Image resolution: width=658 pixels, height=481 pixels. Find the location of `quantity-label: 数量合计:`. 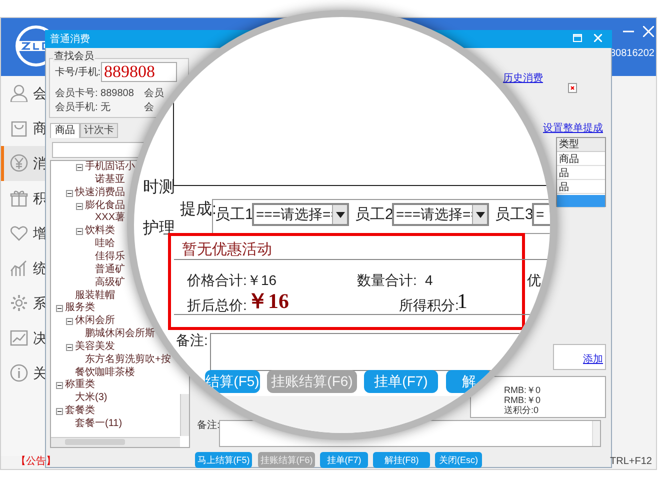

quantity-label: 数量合计: is located at coordinates (387, 280).